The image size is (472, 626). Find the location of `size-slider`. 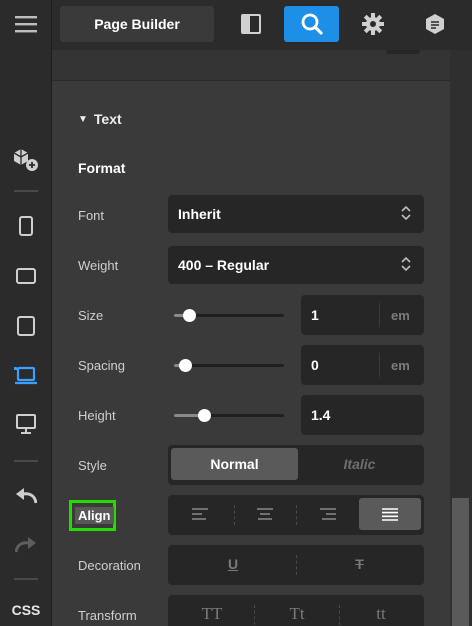

size-slider is located at coordinates (229, 315).